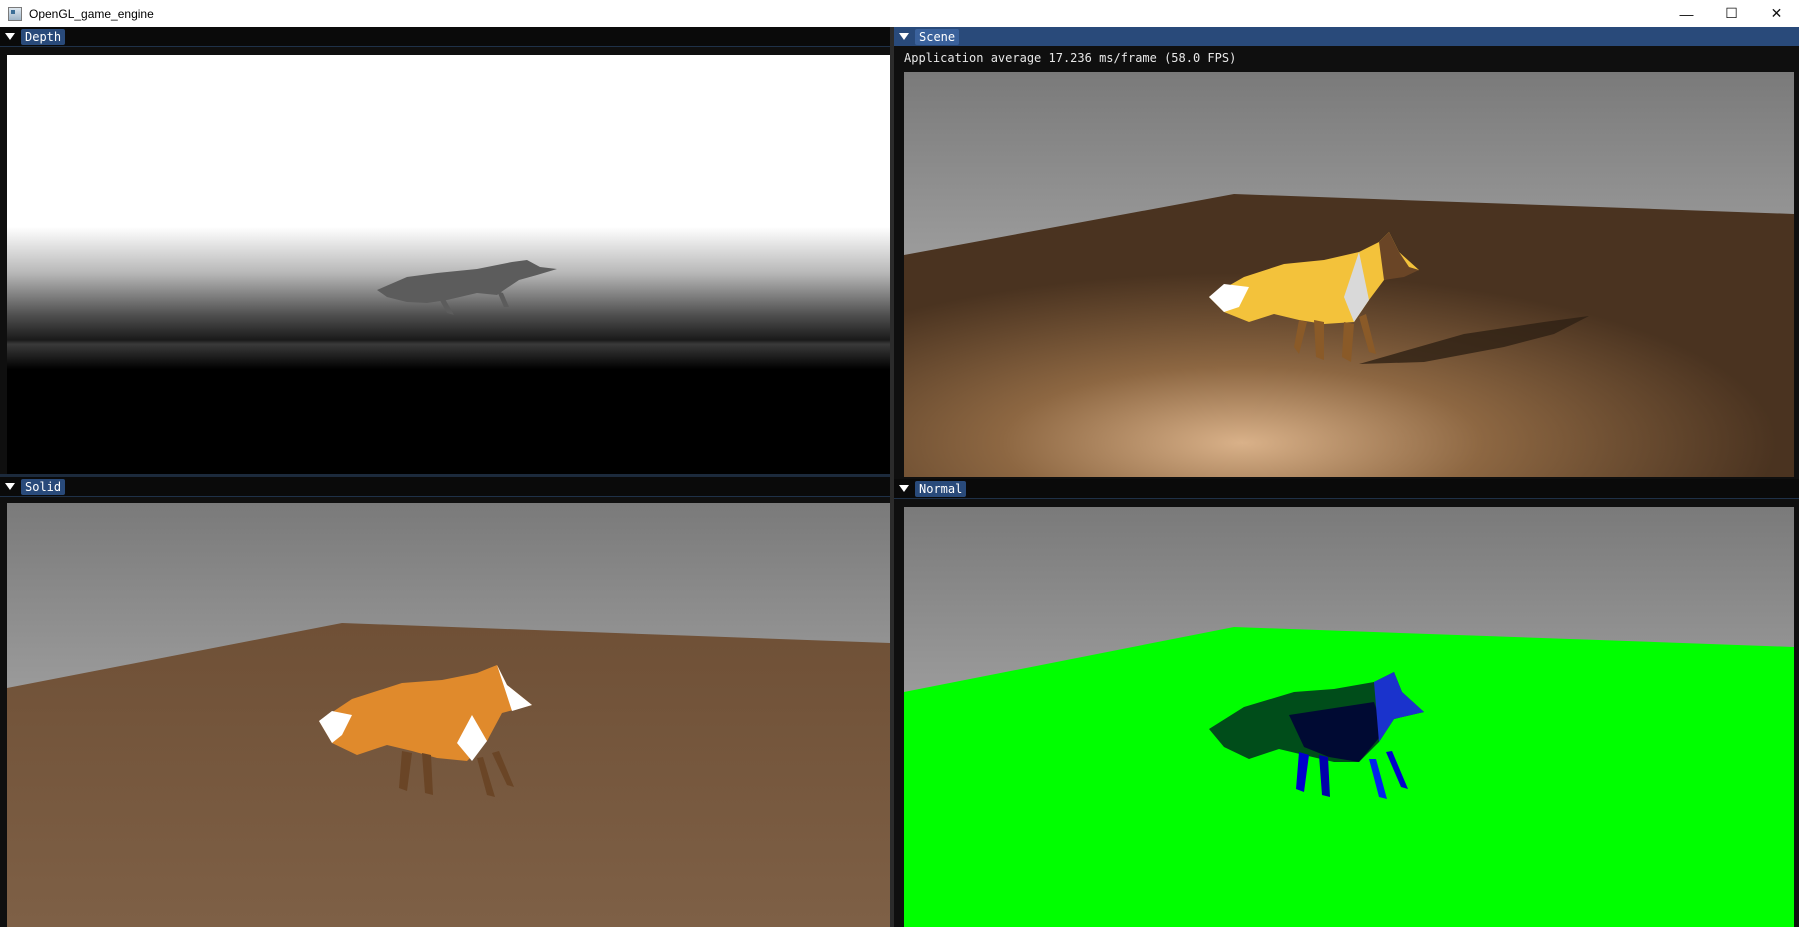 This screenshot has width=1799, height=927. I want to click on solid-panel-title: Solid, so click(43, 486).